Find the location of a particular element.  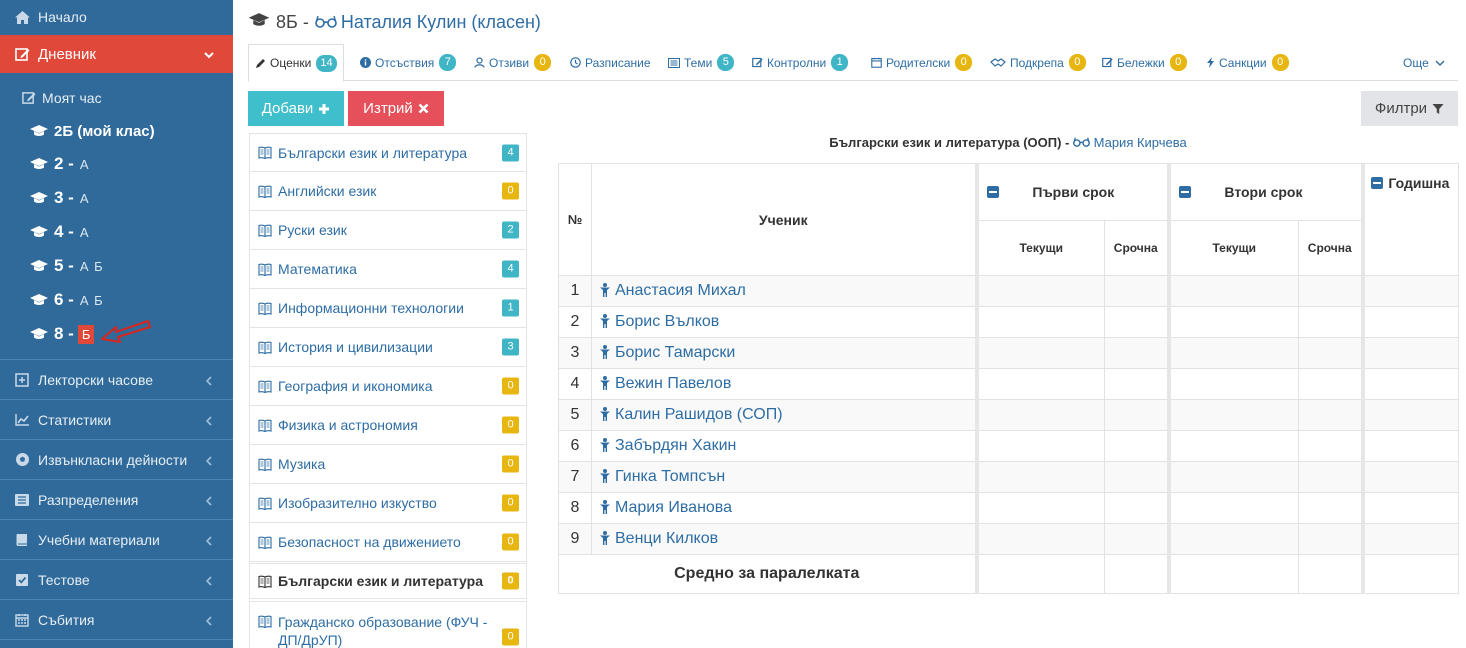

subject-item: Музика 0 is located at coordinates (388, 464).